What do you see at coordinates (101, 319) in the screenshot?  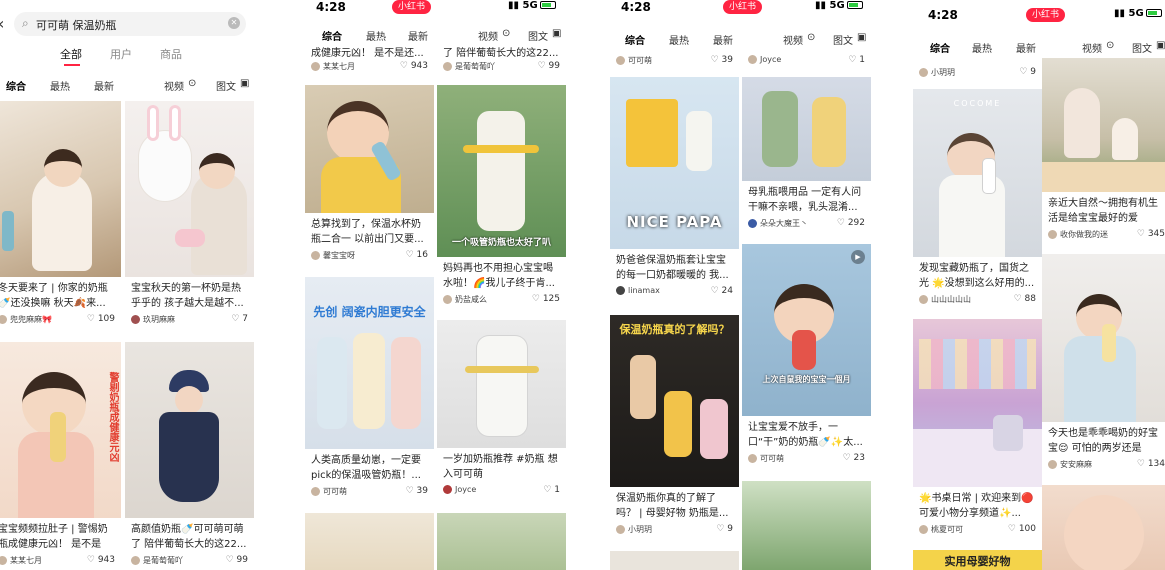 I see `like-count: ♡ 109` at bounding box center [101, 319].